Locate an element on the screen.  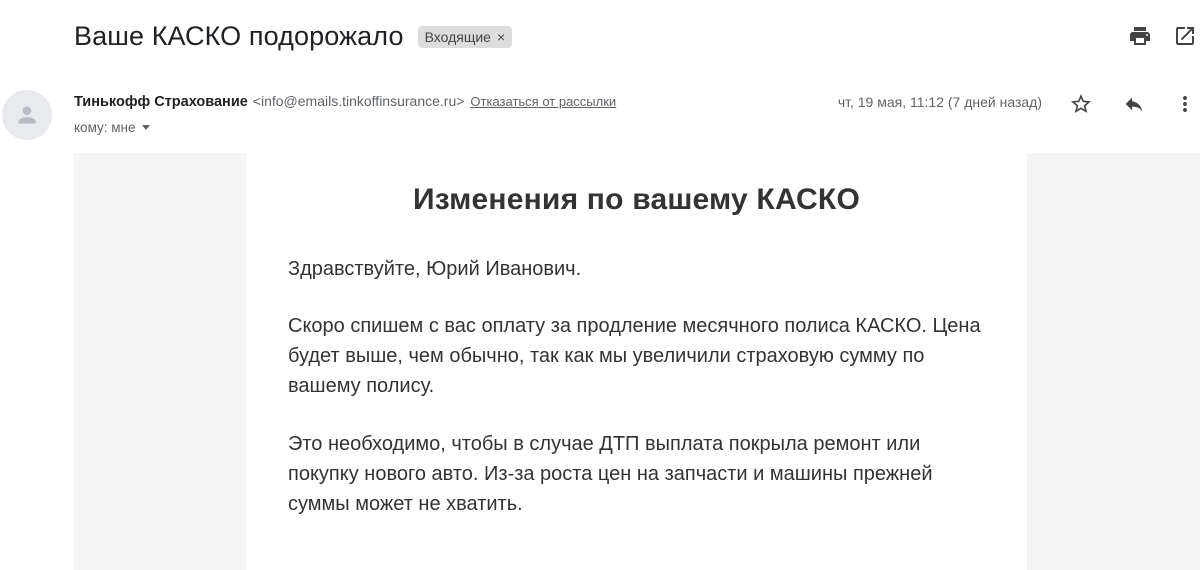
inbox-label-chip: Входящие × is located at coordinates (465, 37).